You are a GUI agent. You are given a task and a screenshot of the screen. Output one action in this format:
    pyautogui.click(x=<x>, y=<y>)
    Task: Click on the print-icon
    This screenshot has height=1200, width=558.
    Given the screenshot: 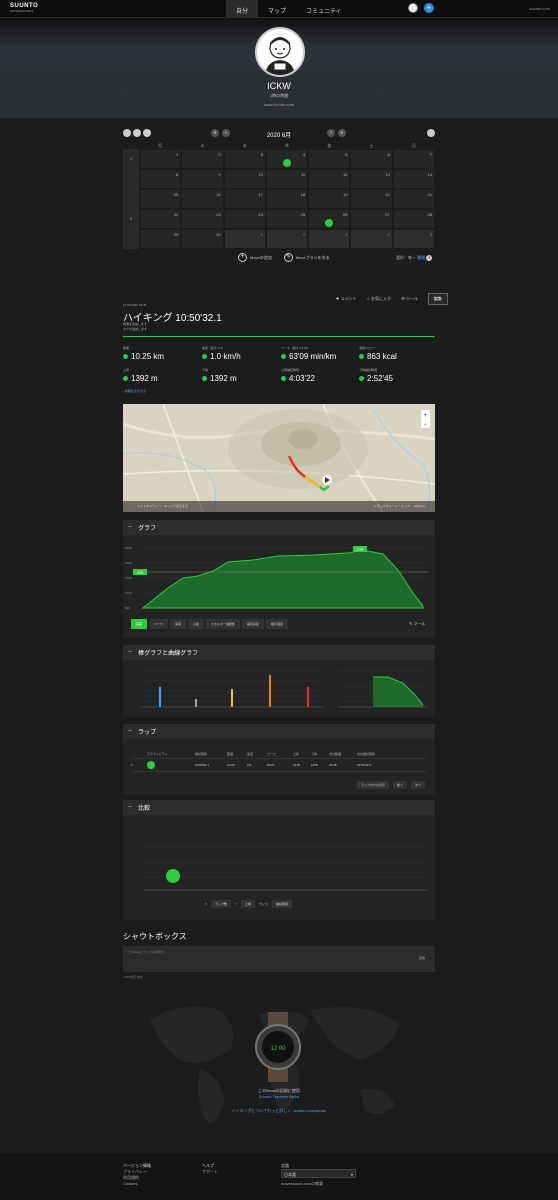 What is the action you would take?
    pyautogui.click(x=431, y=133)
    